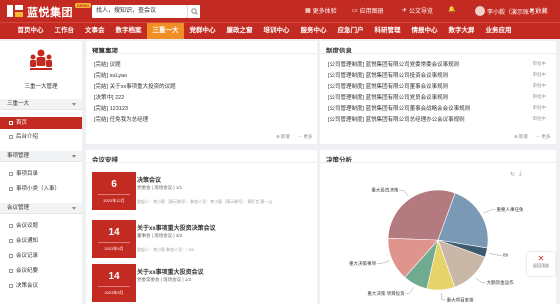  I want to click on more-experience-link: ▦ 更多体验, so click(321, 10).